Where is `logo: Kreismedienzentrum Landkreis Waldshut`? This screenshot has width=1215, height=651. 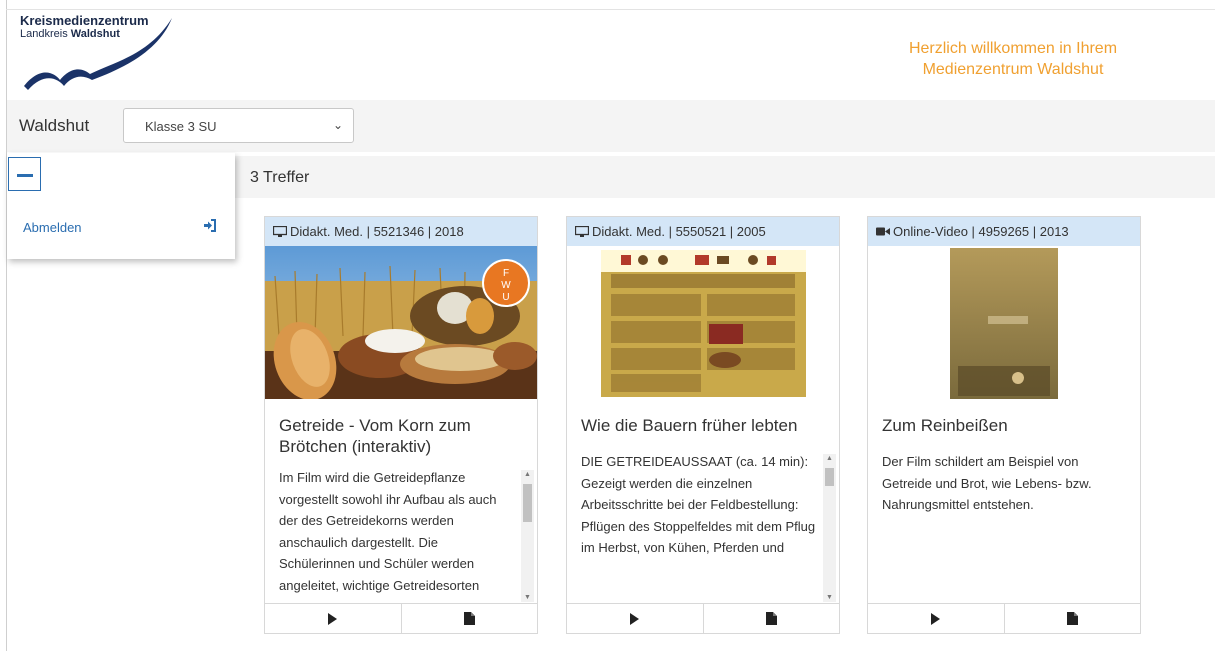
logo: Kreismedienzentrum Landkreis Waldshut is located at coordinates (110, 56).